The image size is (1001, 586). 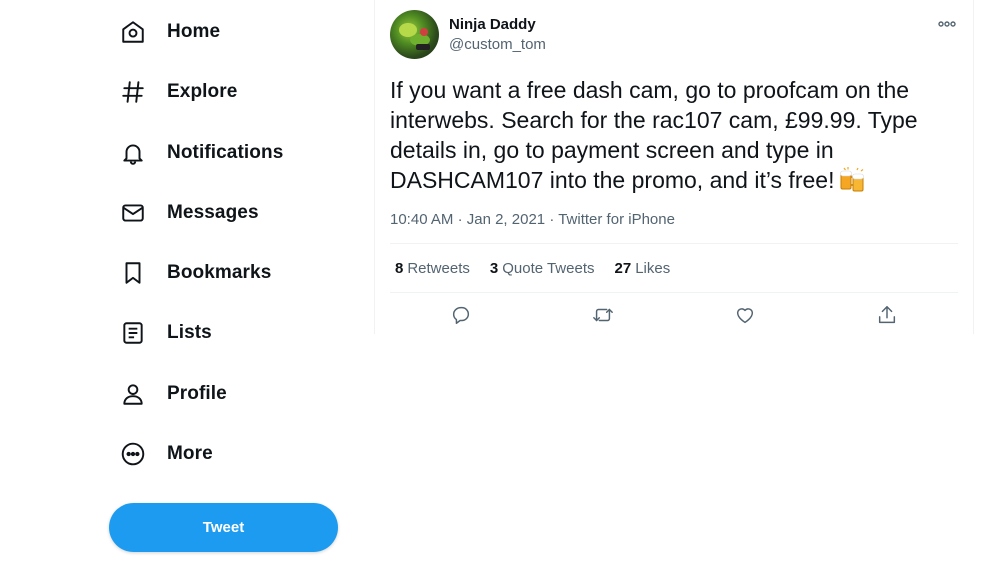 What do you see at coordinates (616, 219) in the screenshot?
I see `tweet-source: Twitter for iPhone` at bounding box center [616, 219].